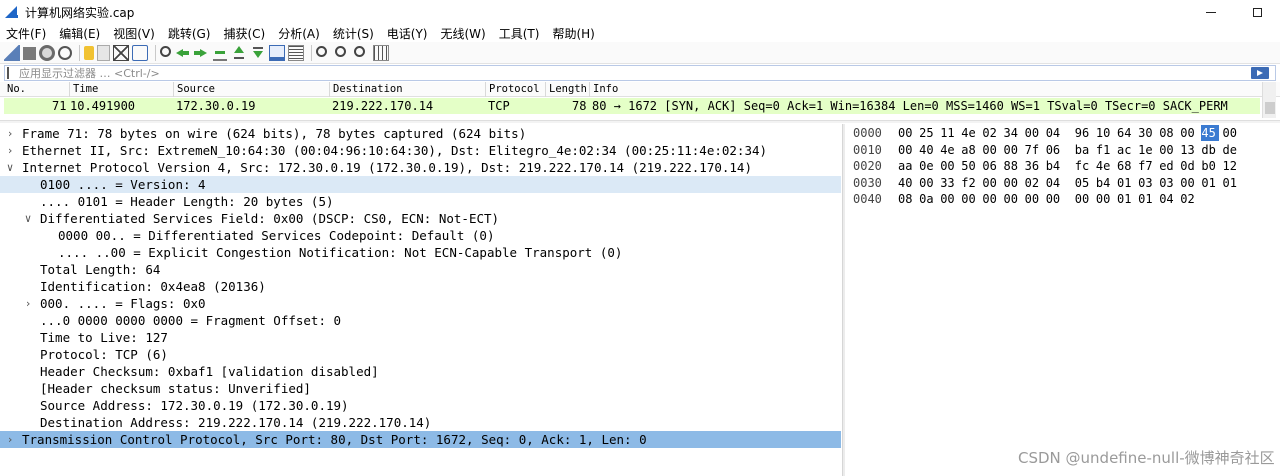  What do you see at coordinates (121, 52) in the screenshot?
I see `close-file-icon` at bounding box center [121, 52].